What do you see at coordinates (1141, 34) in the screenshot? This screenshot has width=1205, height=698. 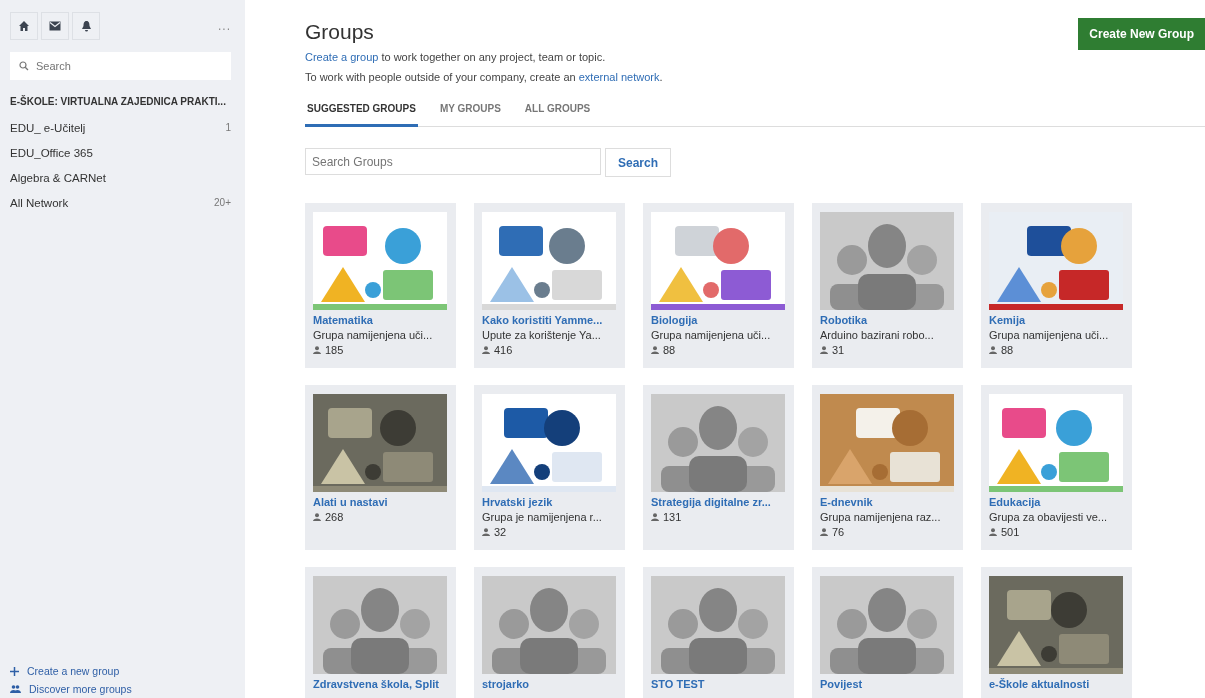 I see `create-group-button: Create New Group` at bounding box center [1141, 34].